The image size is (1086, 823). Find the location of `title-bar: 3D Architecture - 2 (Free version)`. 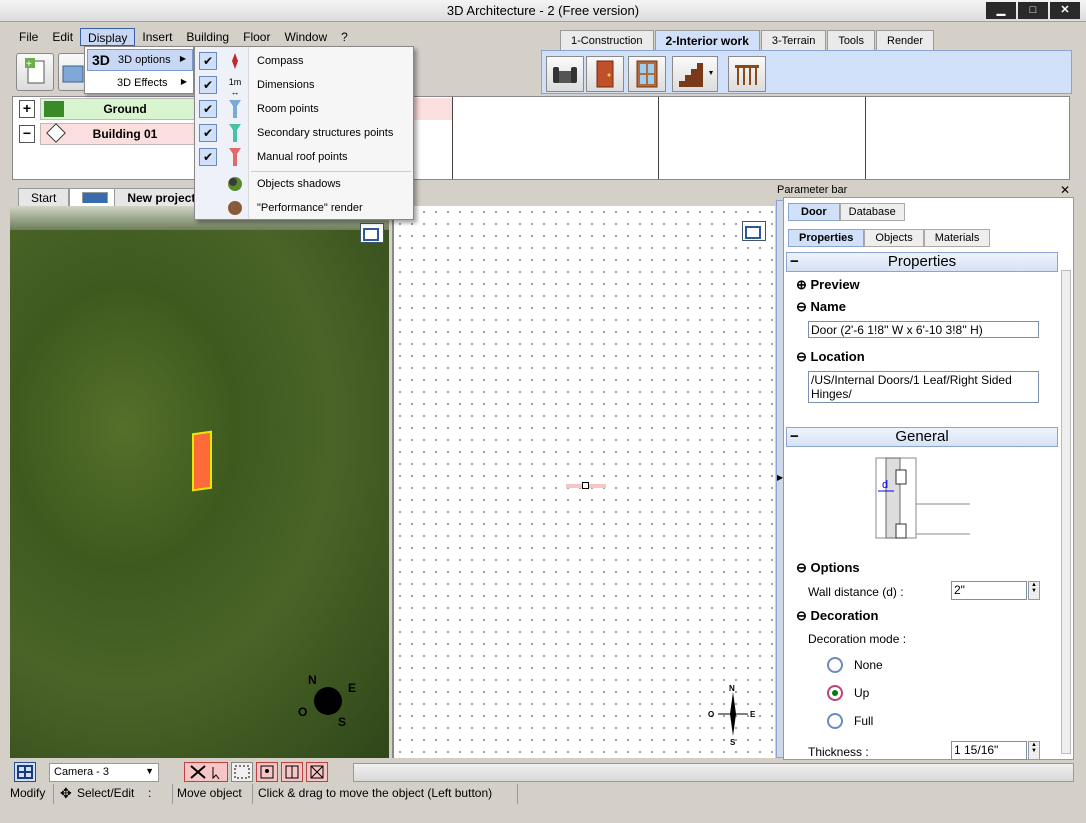

title-bar: 3D Architecture - 2 (Free version) is located at coordinates (543, 11).